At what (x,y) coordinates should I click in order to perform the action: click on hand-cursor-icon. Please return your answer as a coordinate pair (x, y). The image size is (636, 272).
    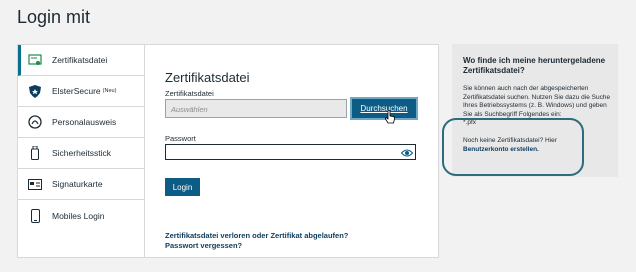
    Looking at the image, I should click on (390, 117).